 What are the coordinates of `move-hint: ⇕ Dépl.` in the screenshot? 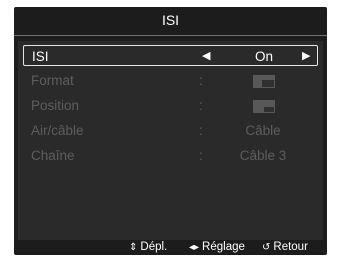 It's located at (148, 247).